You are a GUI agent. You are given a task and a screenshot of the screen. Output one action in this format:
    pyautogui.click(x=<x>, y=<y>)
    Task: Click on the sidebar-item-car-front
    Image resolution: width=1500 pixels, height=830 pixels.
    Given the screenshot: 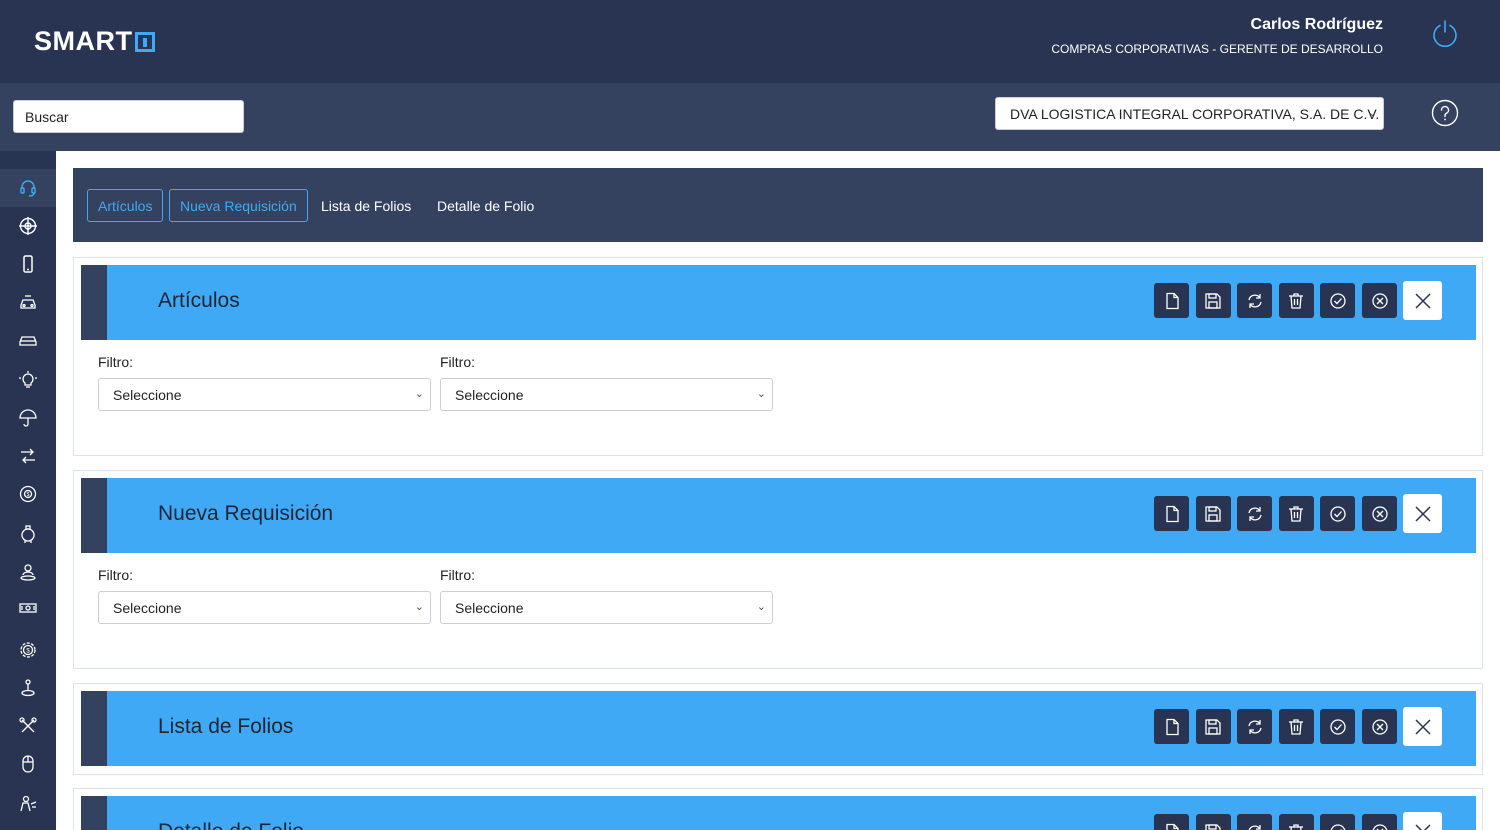 What is the action you would take?
    pyautogui.click(x=28, y=302)
    